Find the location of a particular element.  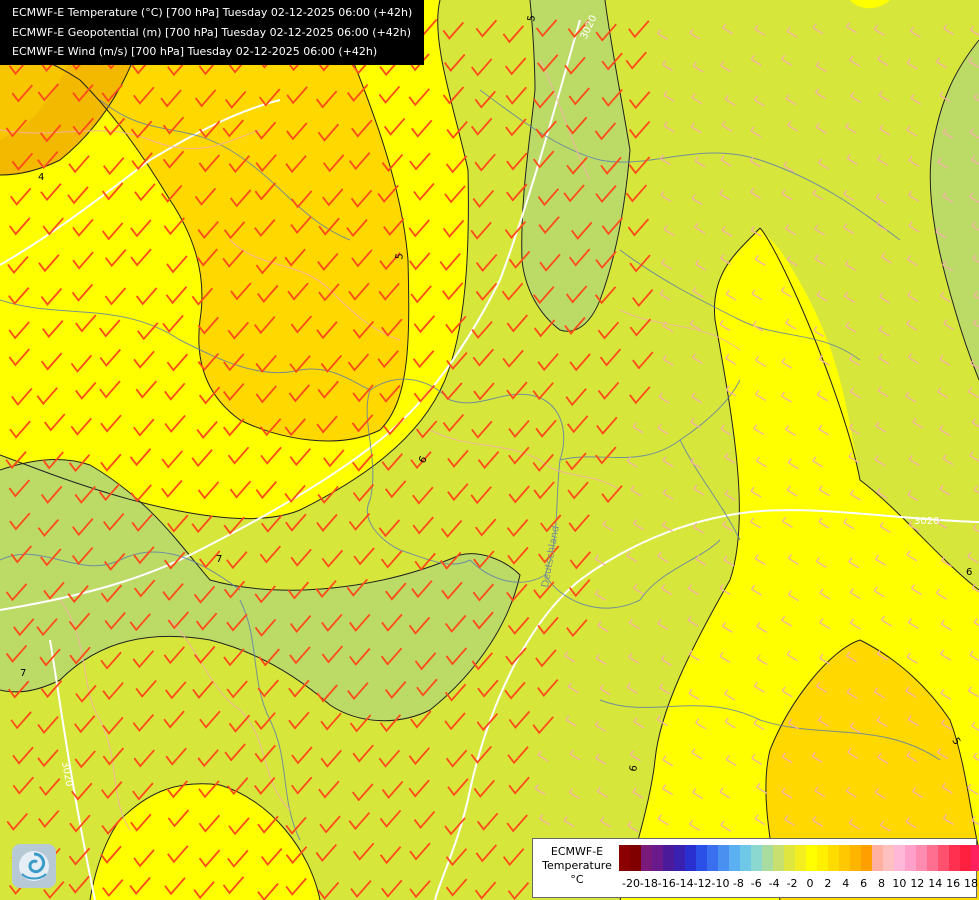

legend-tick-label: 16 is located at coordinates (953, 883).